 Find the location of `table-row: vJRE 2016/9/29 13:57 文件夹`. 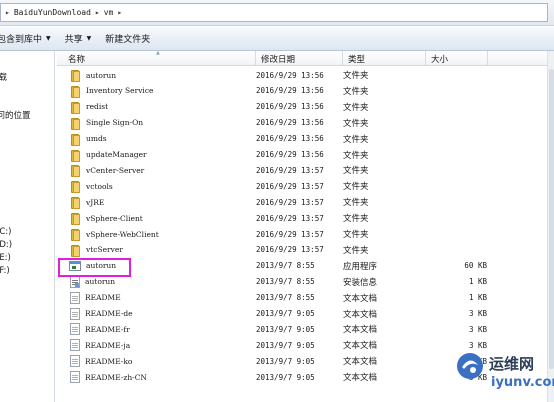

table-row: vJRE 2016/9/29 13:57 文件夹 is located at coordinates (302, 202).